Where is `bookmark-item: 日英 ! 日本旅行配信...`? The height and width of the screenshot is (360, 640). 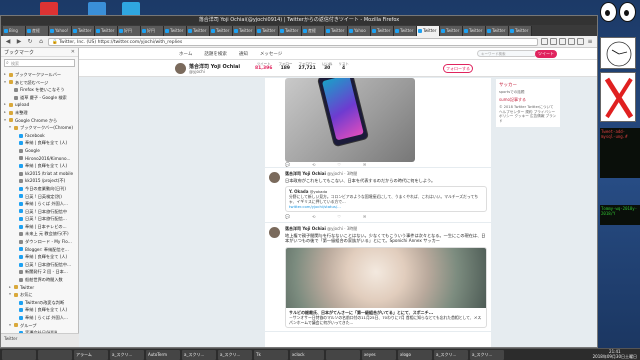 bookmark-item: 日英 ! 日本旅行配信... is located at coordinates (39, 219).